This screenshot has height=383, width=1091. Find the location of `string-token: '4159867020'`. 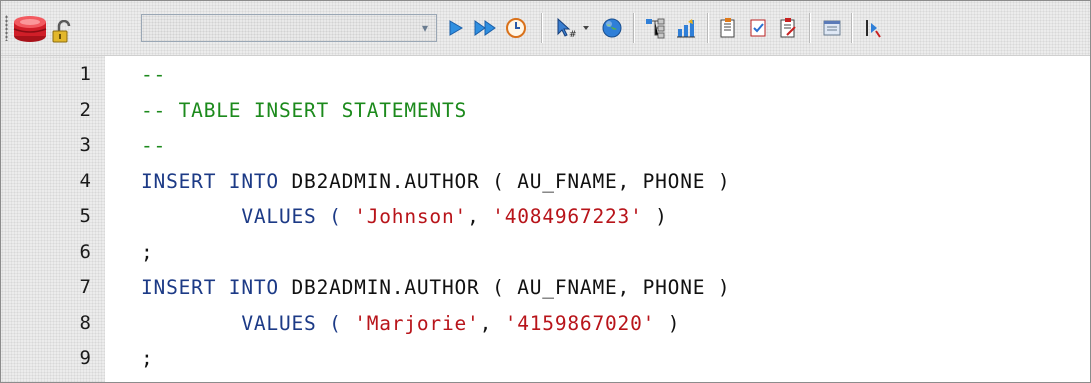

string-token: '4159867020' is located at coordinates (580, 323).